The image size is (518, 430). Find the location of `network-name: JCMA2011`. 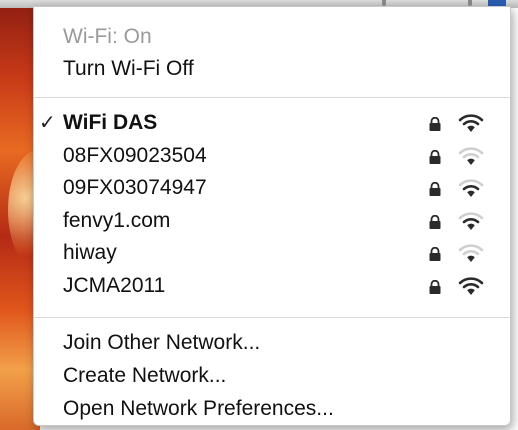

network-name: JCMA2011 is located at coordinates (114, 285).